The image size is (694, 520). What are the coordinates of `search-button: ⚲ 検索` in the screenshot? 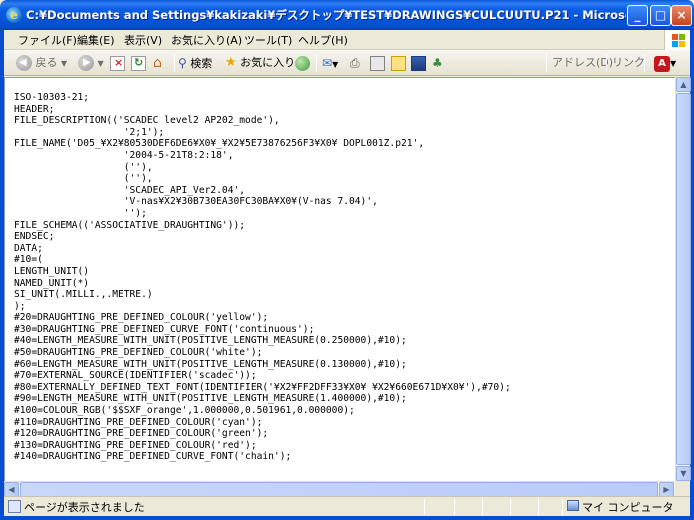 It's located at (195, 63).